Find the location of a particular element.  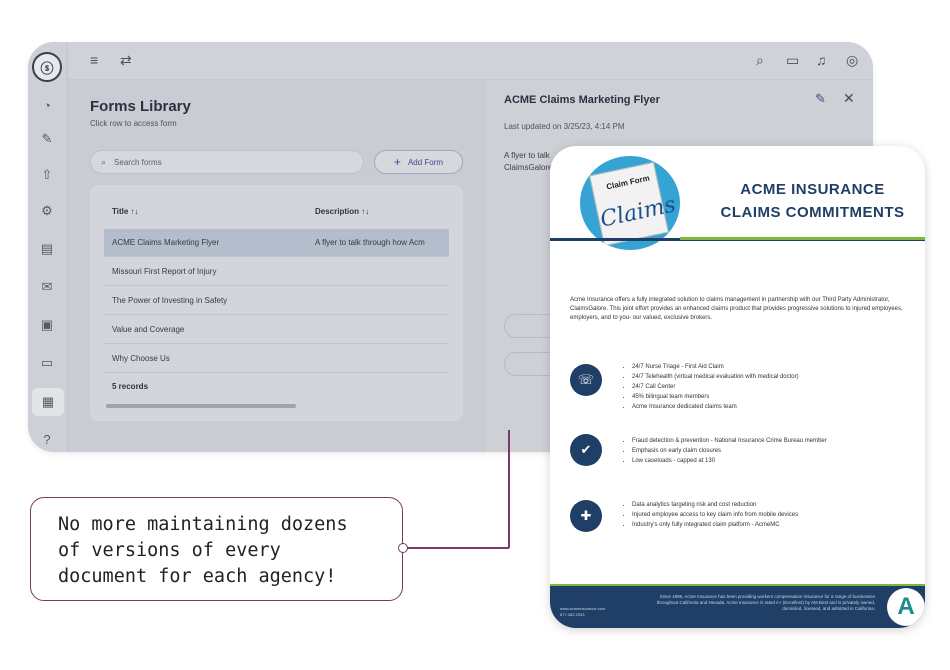

plus-icon: + is located at coordinates (397, 162).